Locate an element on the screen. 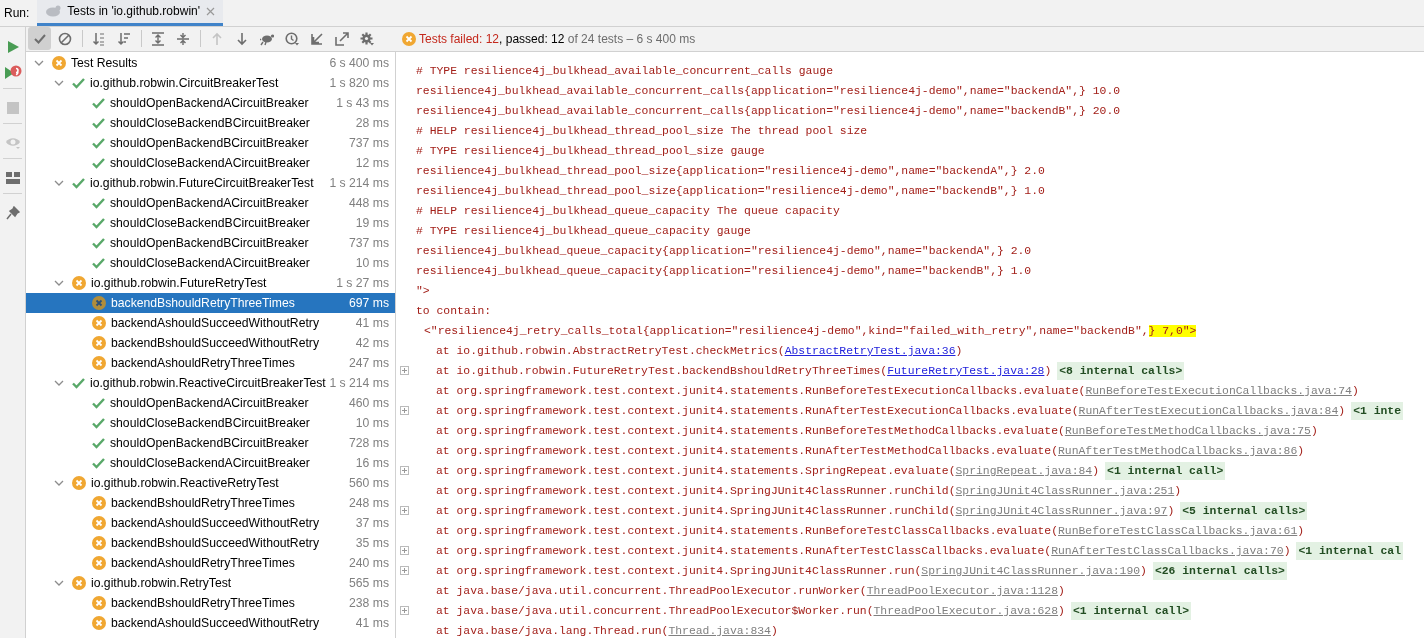 Image resolution: width=1424 pixels, height=638 pixels. tree-row: shouldCloseBackendBCircuitBreaker 28 ms is located at coordinates (210, 122).